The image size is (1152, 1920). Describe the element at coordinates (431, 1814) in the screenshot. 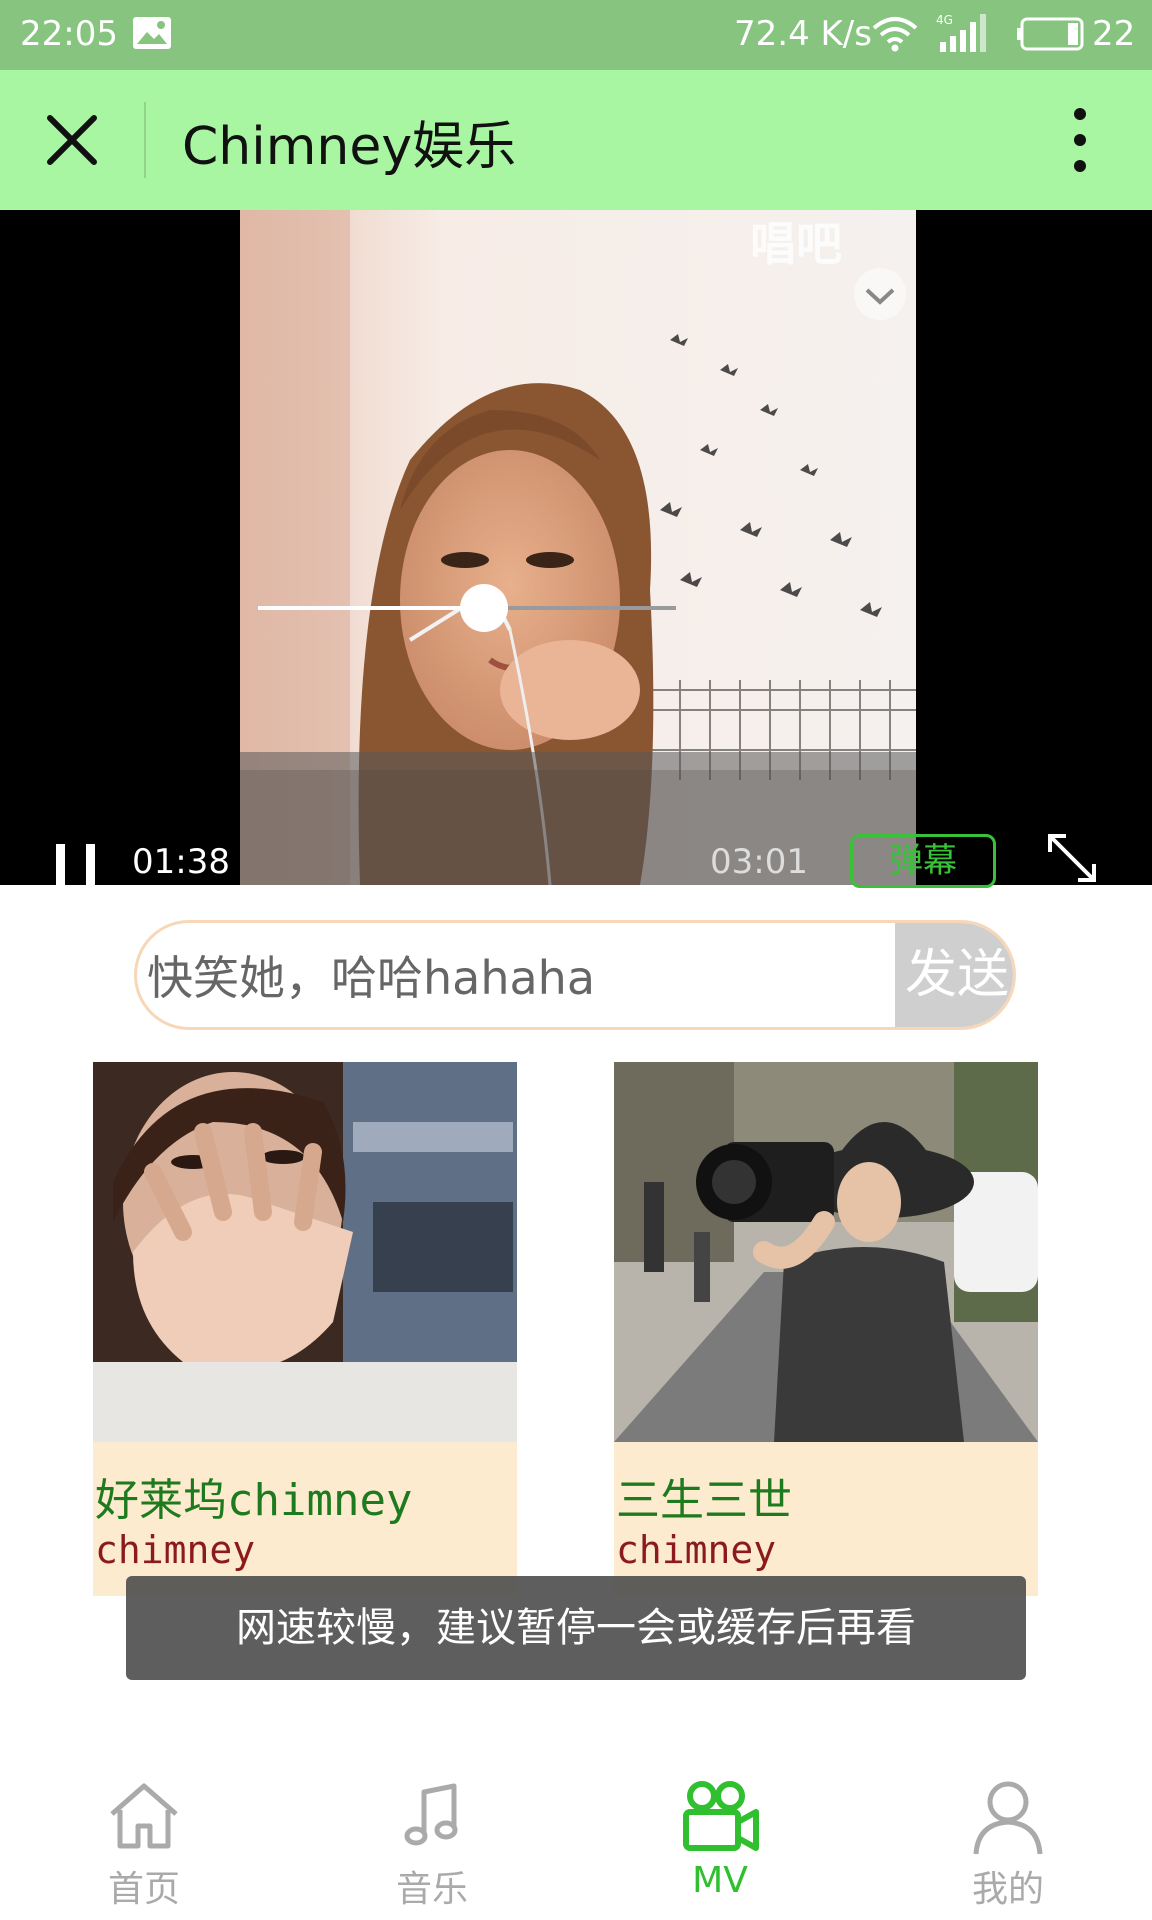

I see `music-note-icon` at that location.